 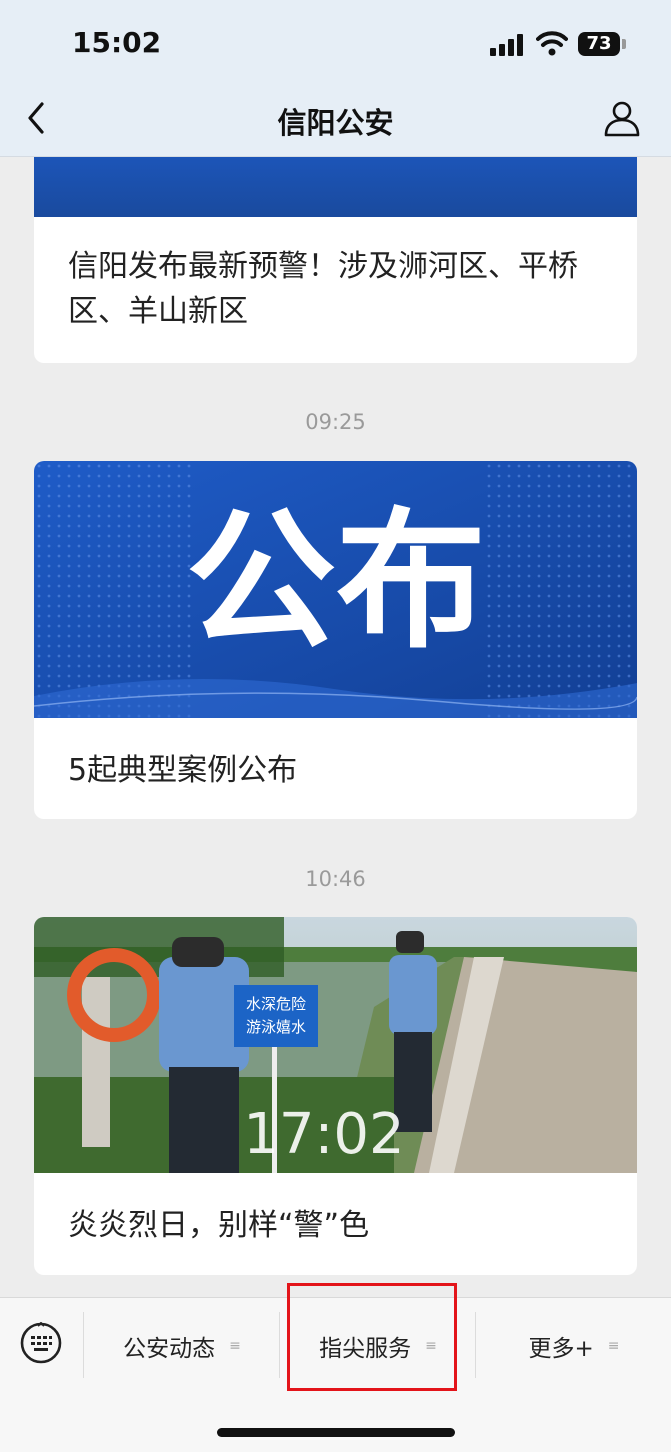 What do you see at coordinates (323, 289) in the screenshot?
I see `article-title: 信阳发布最新预警！涉及浉河区、平桥区、羊山新区` at bounding box center [323, 289].